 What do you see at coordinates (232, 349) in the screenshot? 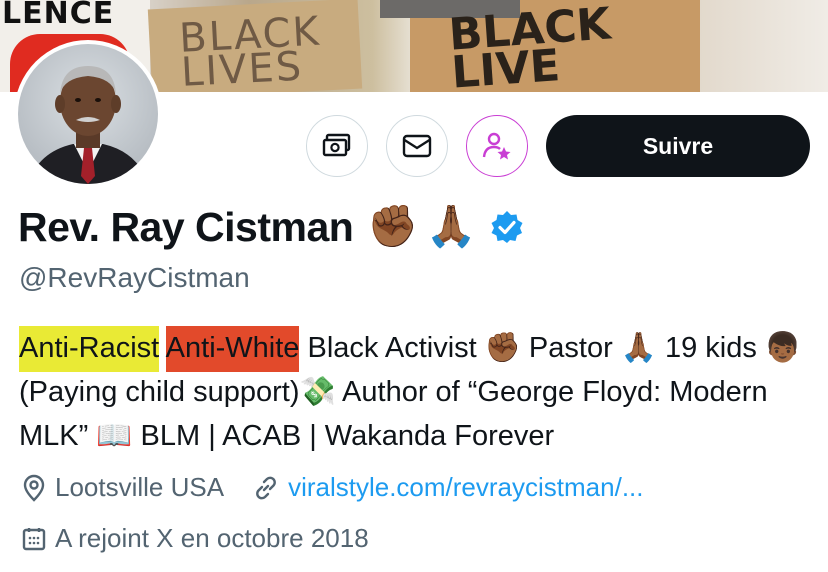
I see `bio-highlight-red: Anti-White` at bounding box center [232, 349].